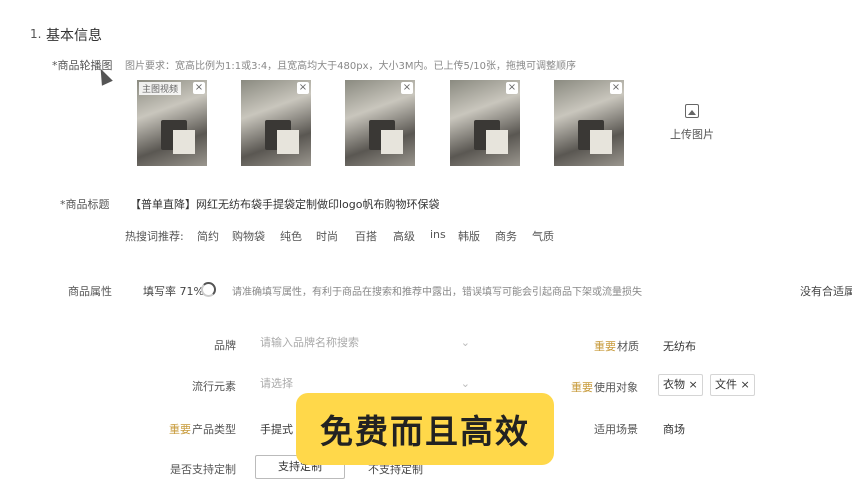 The width and height of the screenshot is (852, 480). What do you see at coordinates (506, 236) in the screenshot?
I see `keyword-tag: 商务` at bounding box center [506, 236].